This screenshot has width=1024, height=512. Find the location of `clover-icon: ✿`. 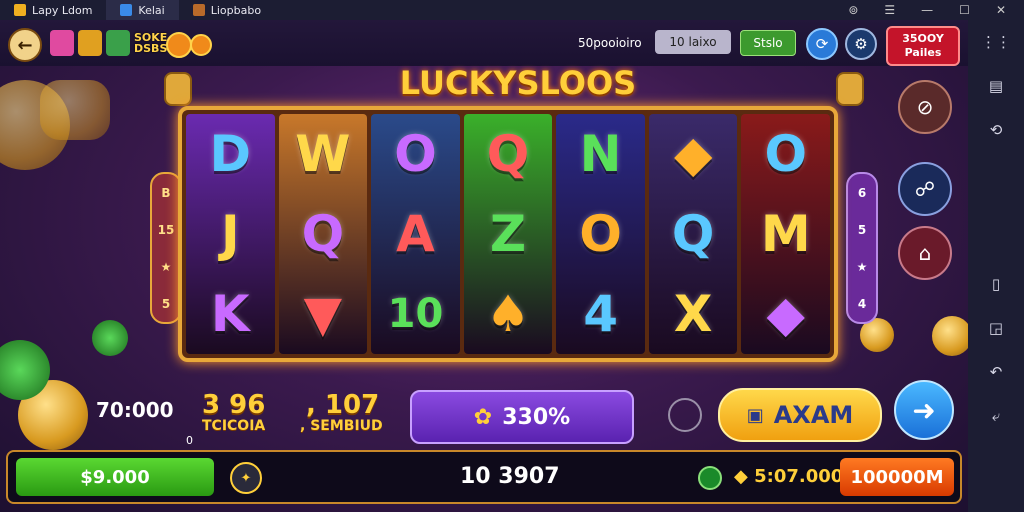

clover-icon: ✿ is located at coordinates (483, 417).